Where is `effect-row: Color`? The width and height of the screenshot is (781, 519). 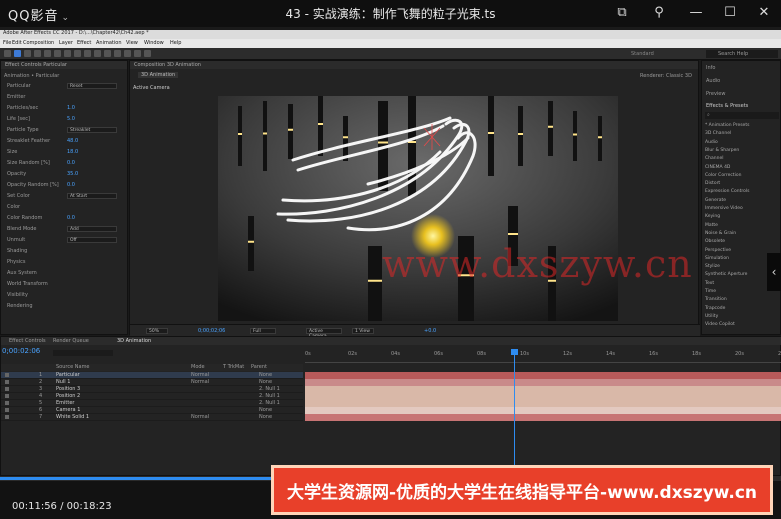
effect-row: Color is located at coordinates (65, 208).